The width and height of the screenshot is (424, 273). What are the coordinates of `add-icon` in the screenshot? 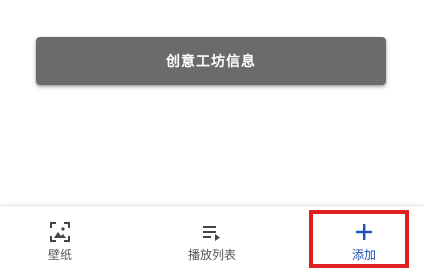 It's located at (364, 232).